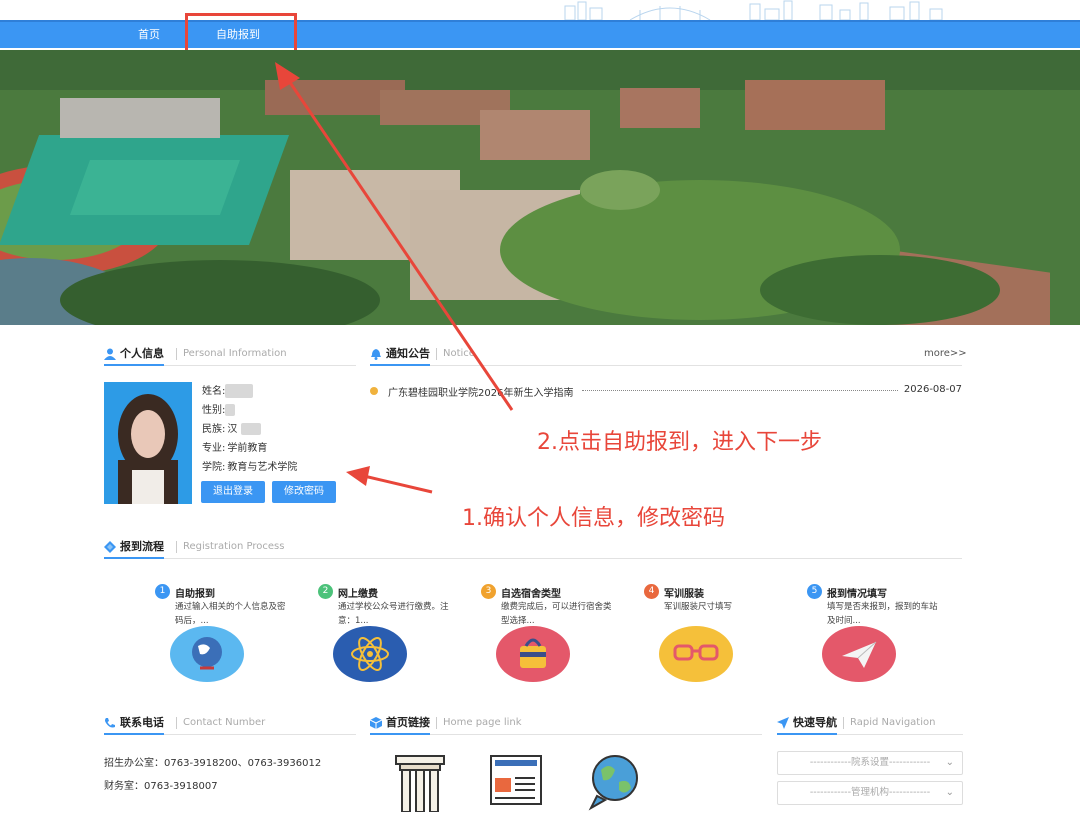 This screenshot has width=1080, height=815. Describe the element at coordinates (134, 548) in the screenshot. I see `process-title: 报到流程` at that location.